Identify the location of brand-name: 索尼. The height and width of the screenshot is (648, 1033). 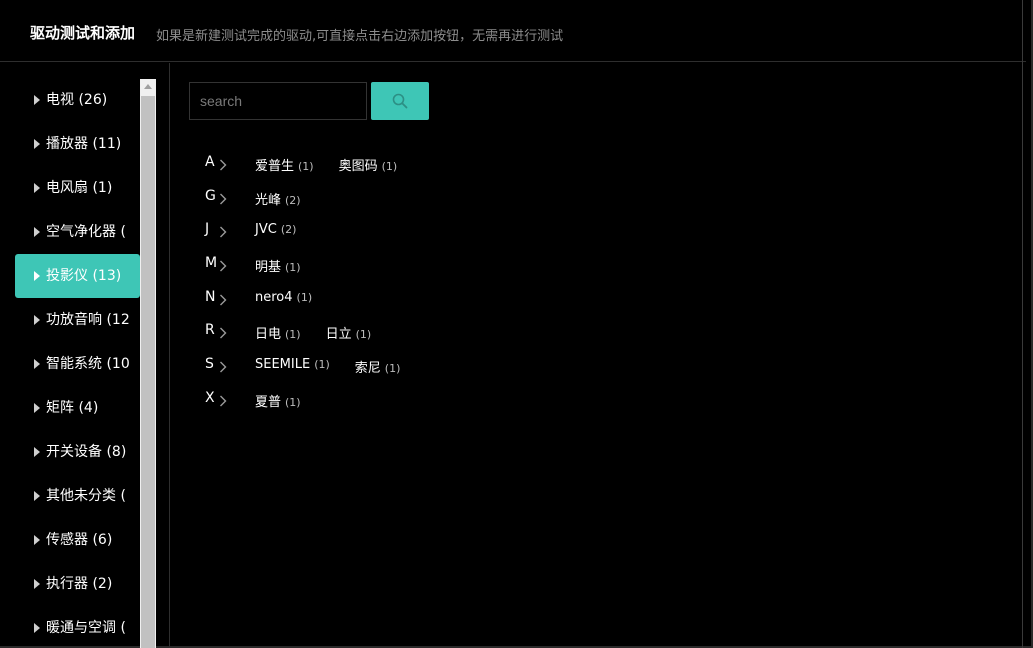
(367, 369).